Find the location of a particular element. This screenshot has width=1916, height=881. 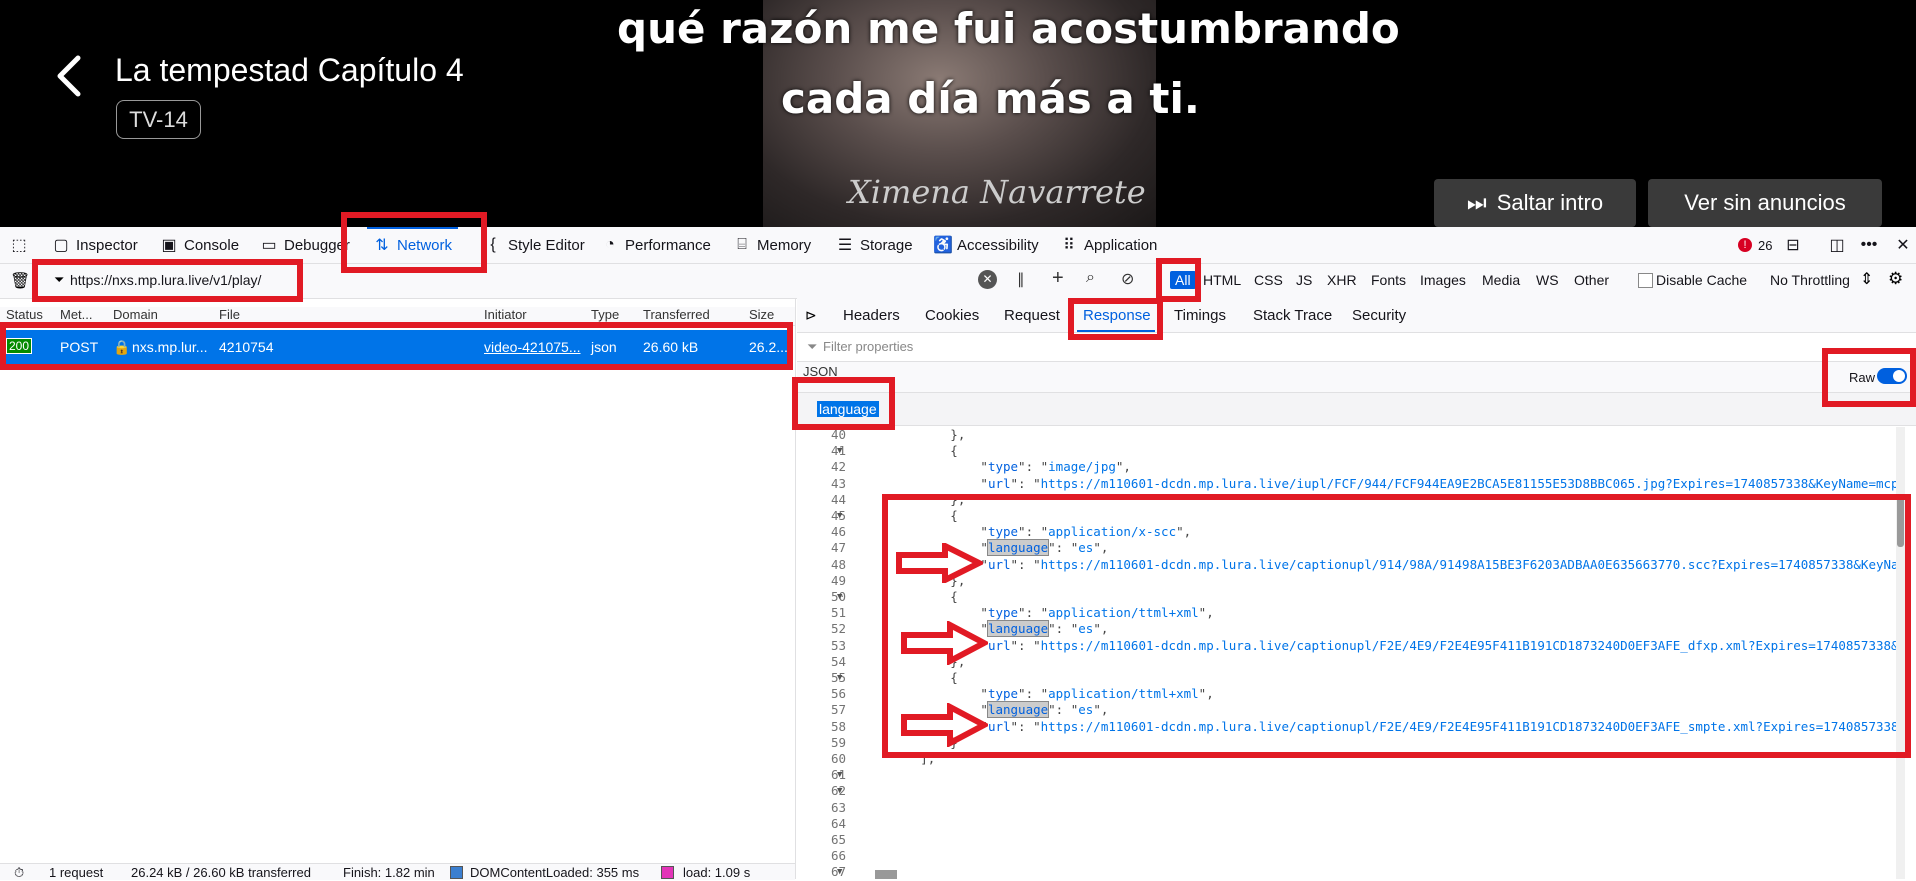

col-initiator: Initiator is located at coordinates (505, 314).